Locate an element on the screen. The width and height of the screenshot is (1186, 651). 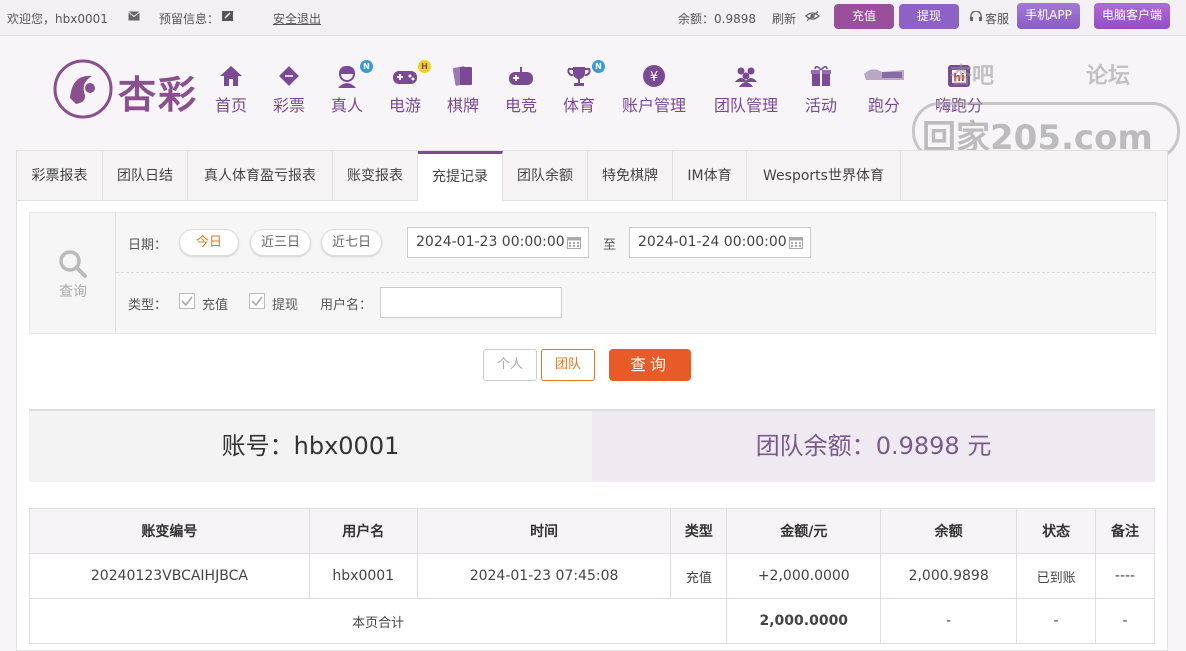
nav-item-activity: 活动 is located at coordinates (821, 90).